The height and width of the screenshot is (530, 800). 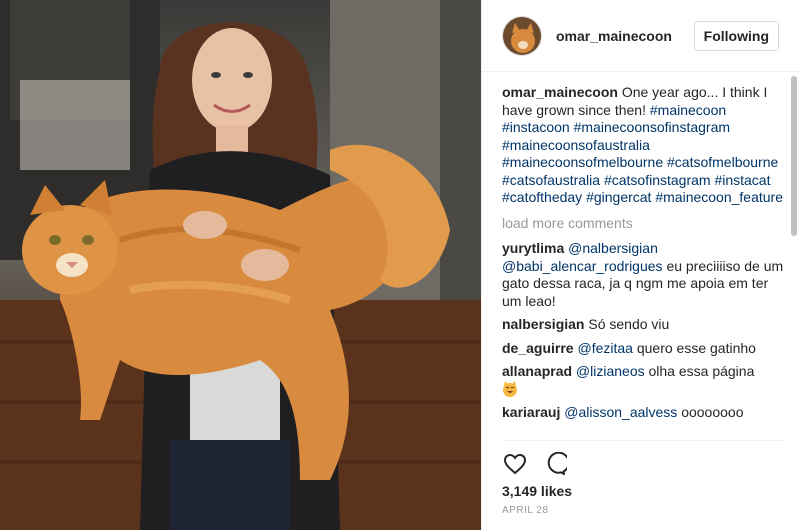 I want to click on comment-button, so click(x=555, y=464).